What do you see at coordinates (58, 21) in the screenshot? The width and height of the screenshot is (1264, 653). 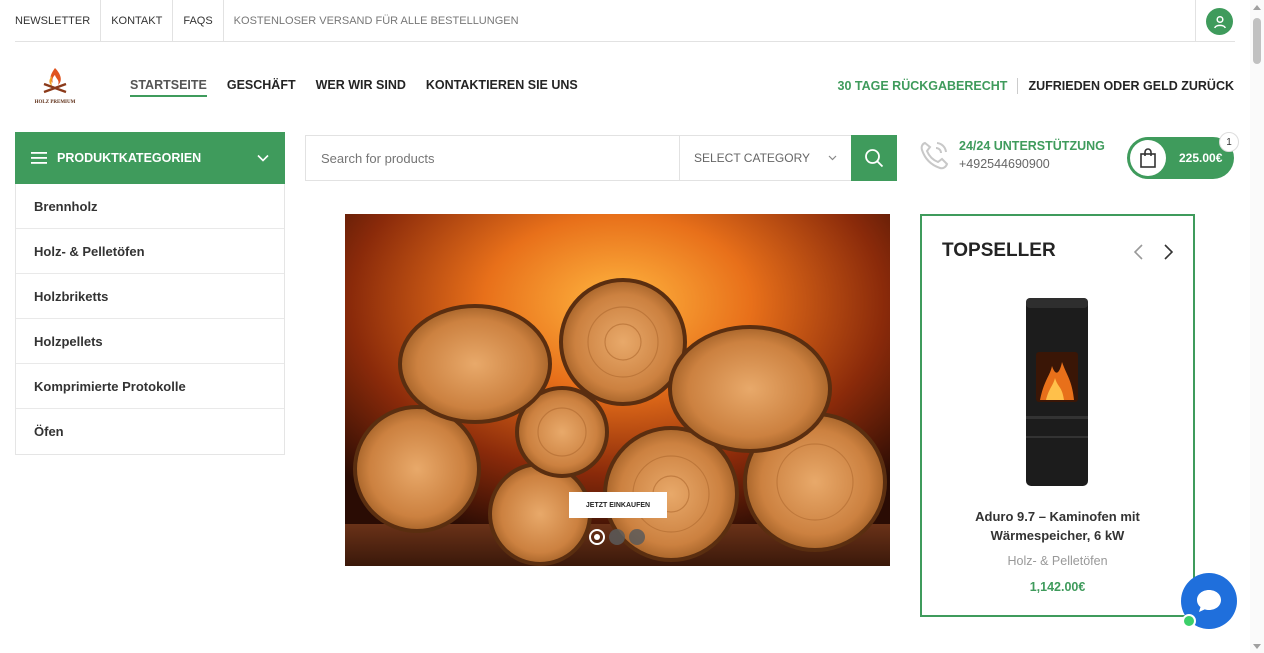 I see `newsletter-link: NEWSLETTER` at bounding box center [58, 21].